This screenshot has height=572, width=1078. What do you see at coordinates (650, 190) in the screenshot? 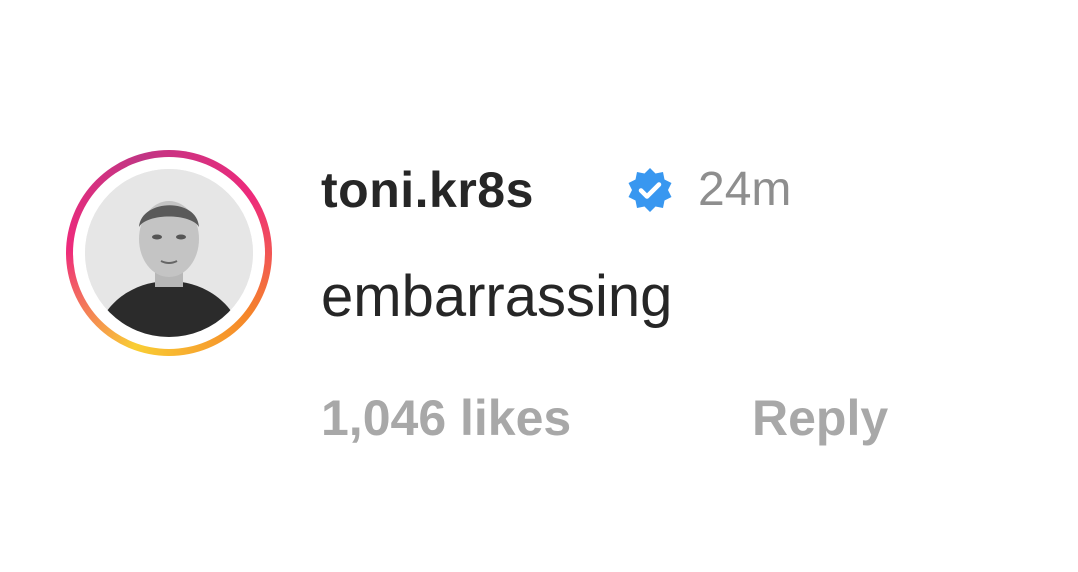
I see `verified-badge-icon` at bounding box center [650, 190].